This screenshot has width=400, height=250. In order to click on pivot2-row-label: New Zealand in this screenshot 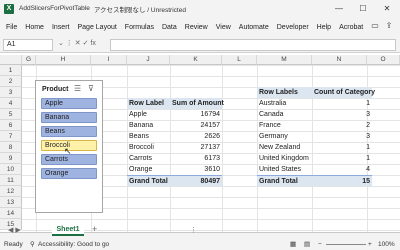, I will do `click(279, 147)`.